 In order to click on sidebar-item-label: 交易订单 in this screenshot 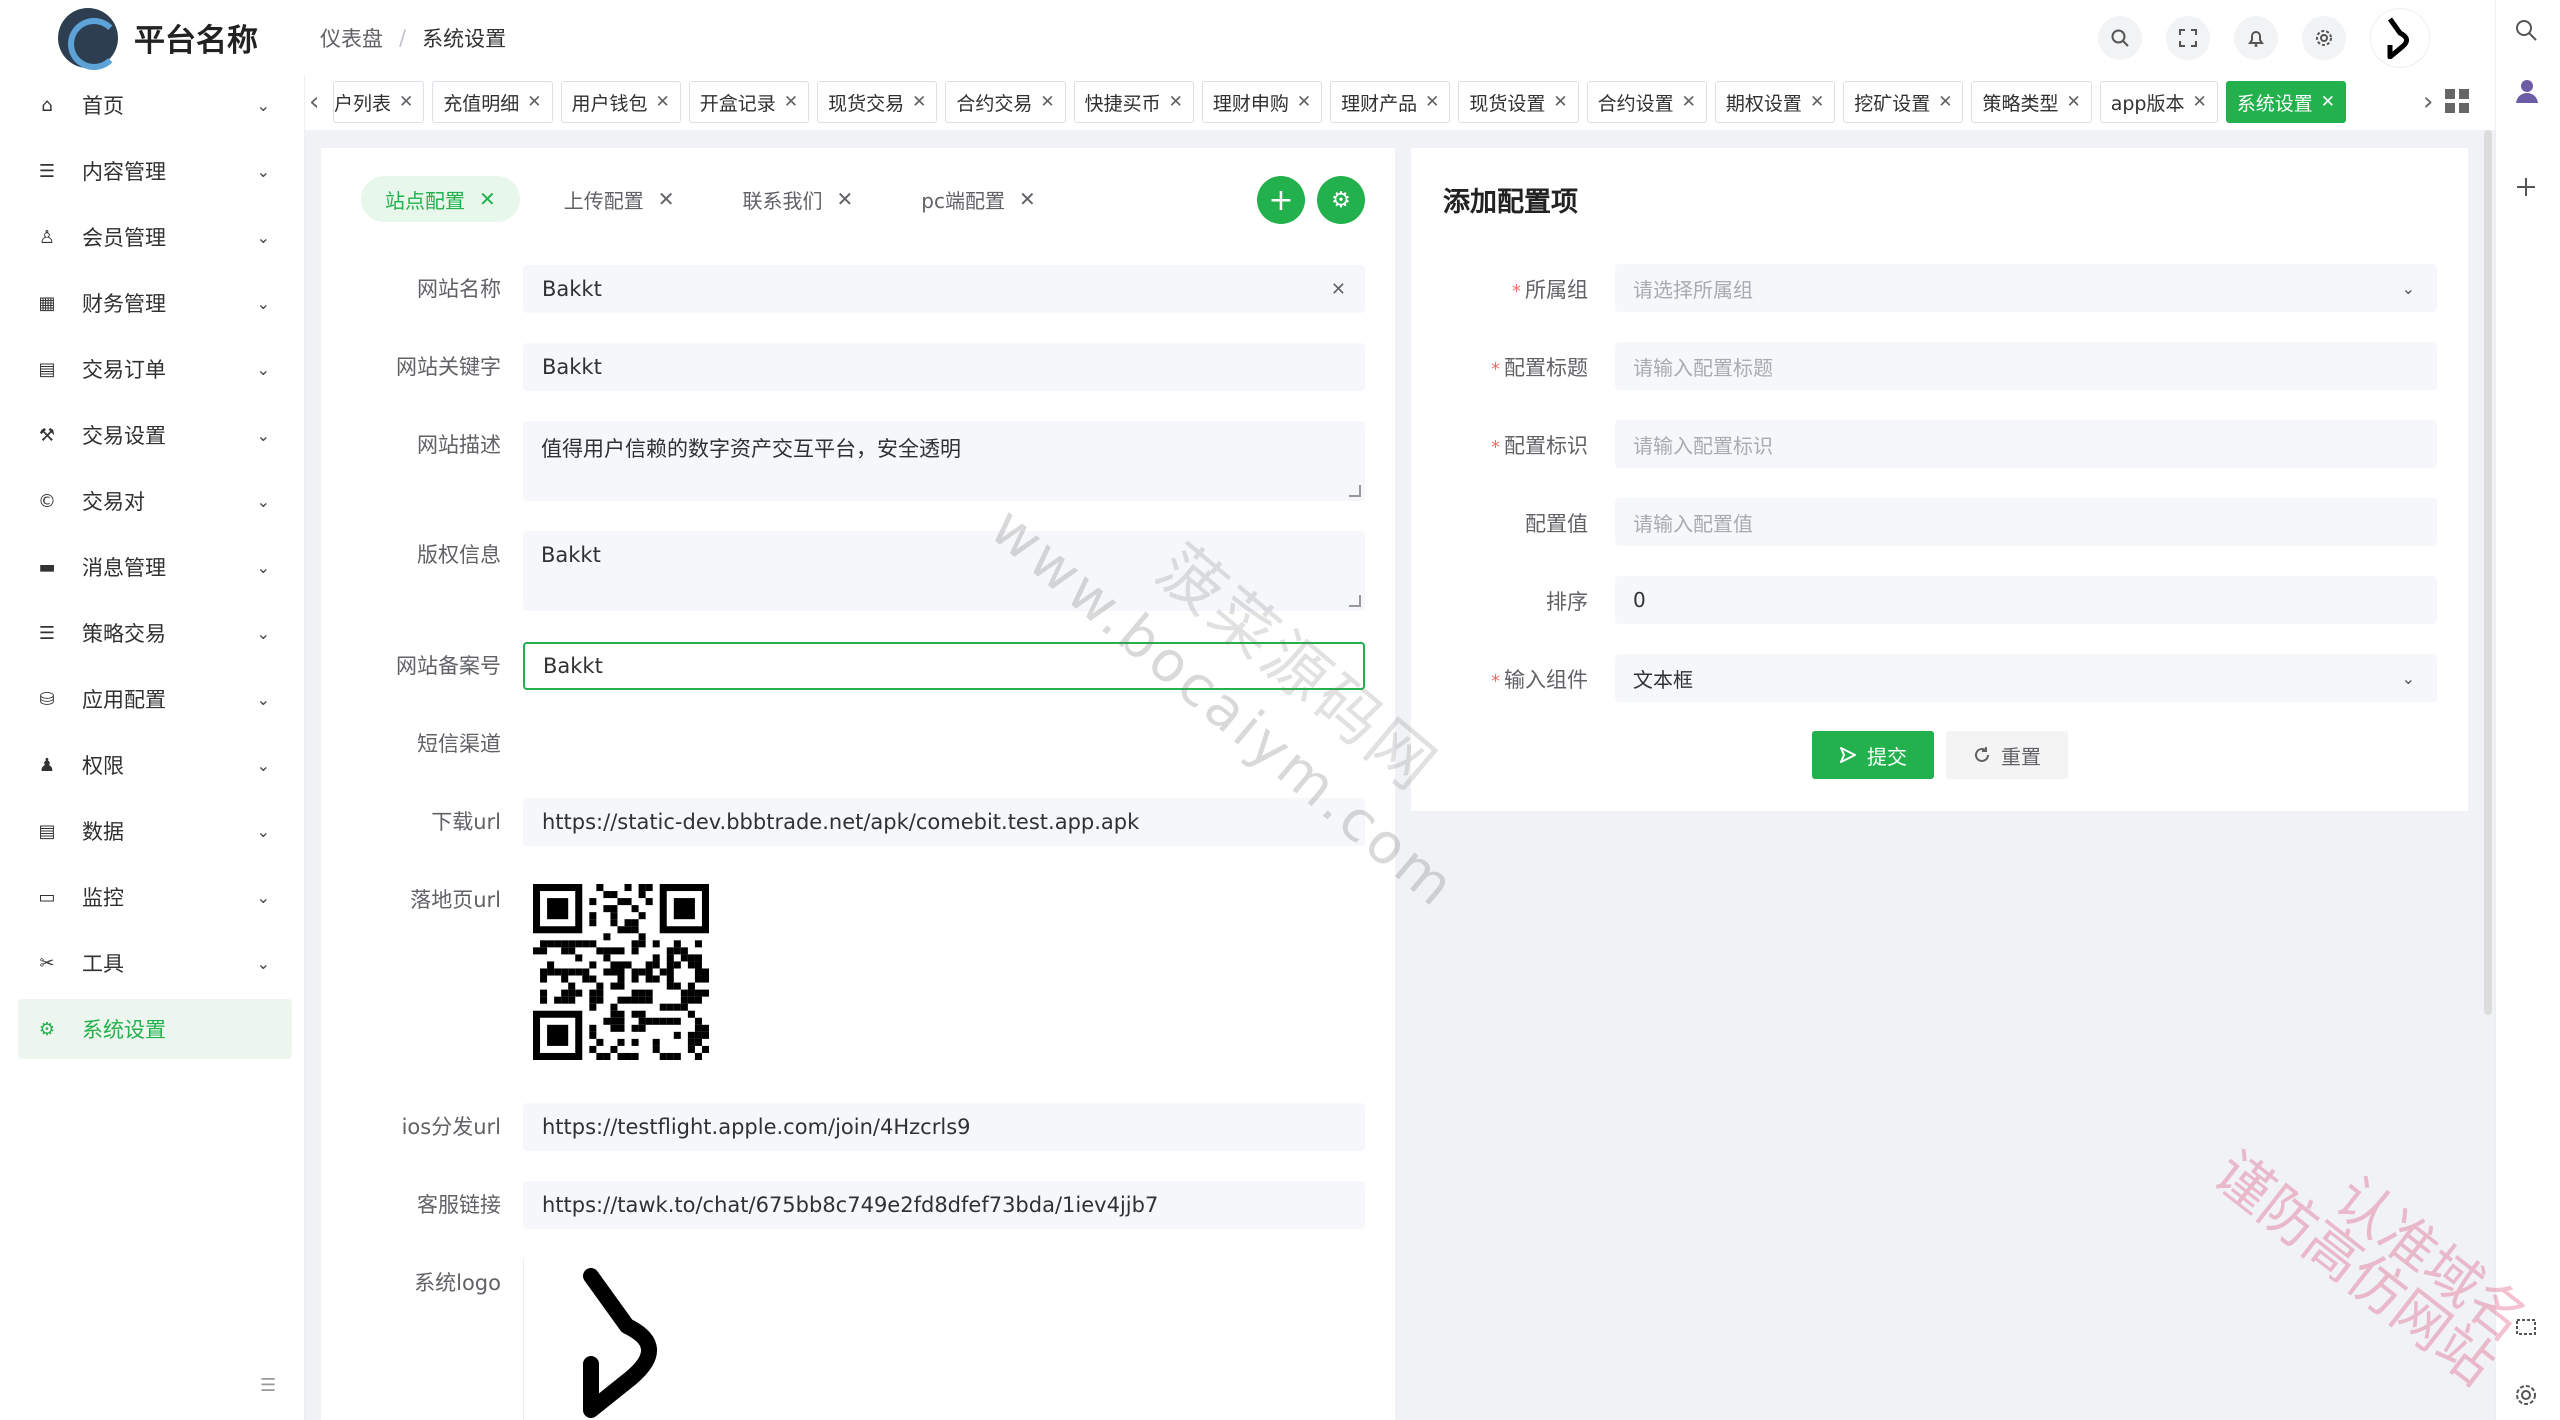, I will do `click(124, 370)`.